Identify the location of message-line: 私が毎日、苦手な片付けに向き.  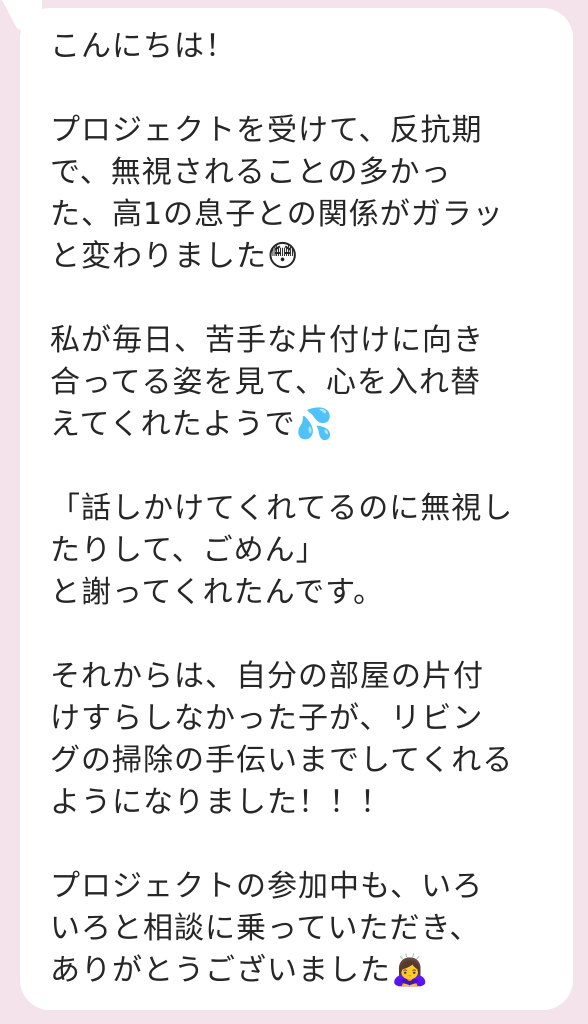
(267, 340).